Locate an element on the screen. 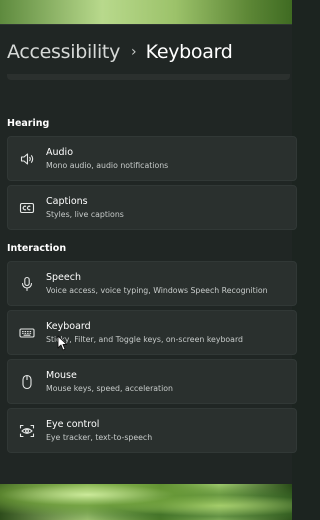 The image size is (320, 520). settings-item-title: Keyboard is located at coordinates (68, 326).